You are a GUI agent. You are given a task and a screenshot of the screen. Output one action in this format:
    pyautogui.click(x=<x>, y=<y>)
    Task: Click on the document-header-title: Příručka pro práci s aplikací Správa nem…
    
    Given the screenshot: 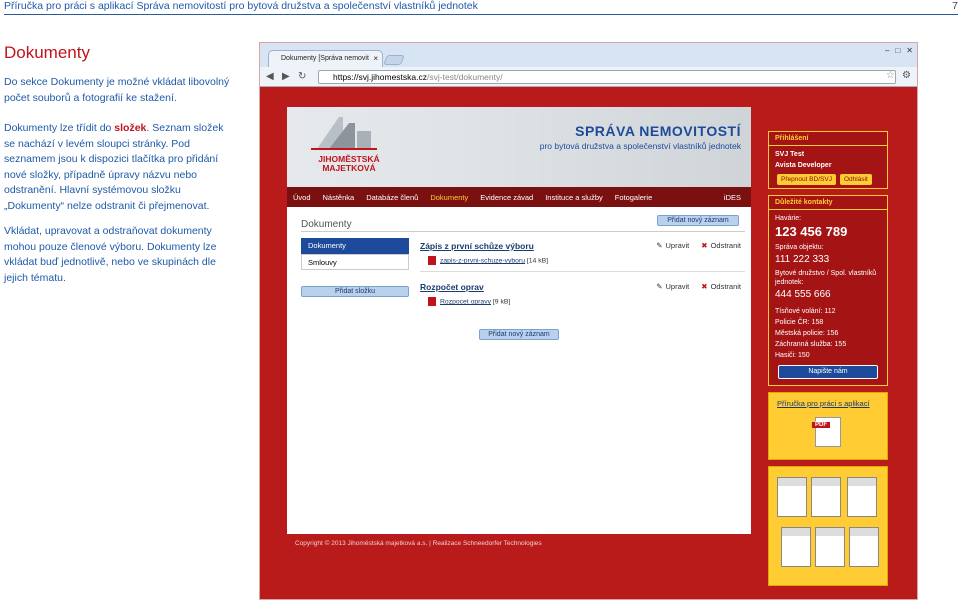 What is the action you would take?
    pyautogui.click(x=241, y=6)
    